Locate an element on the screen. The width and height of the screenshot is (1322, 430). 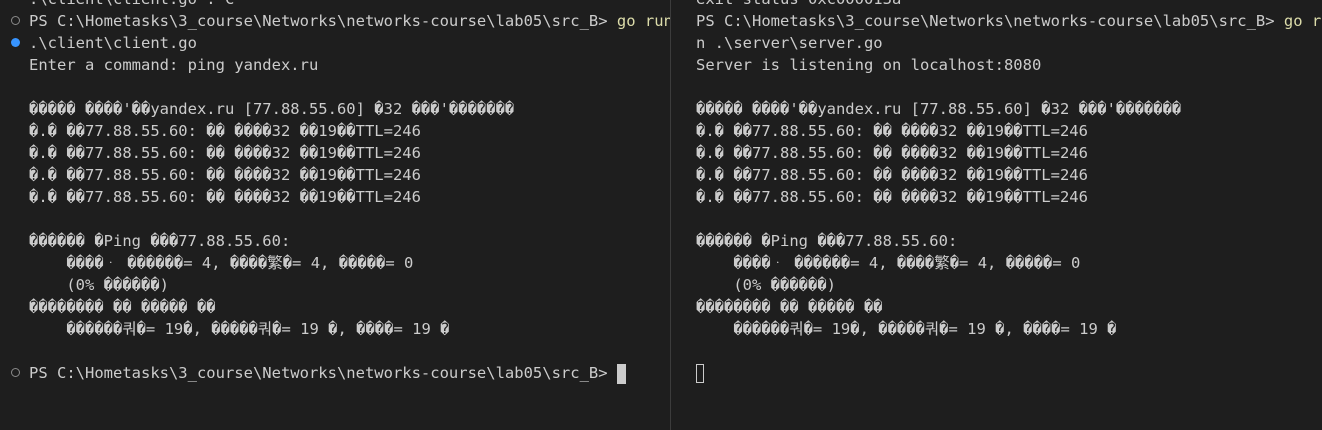
terminal-cursor is located at coordinates (621, 373).